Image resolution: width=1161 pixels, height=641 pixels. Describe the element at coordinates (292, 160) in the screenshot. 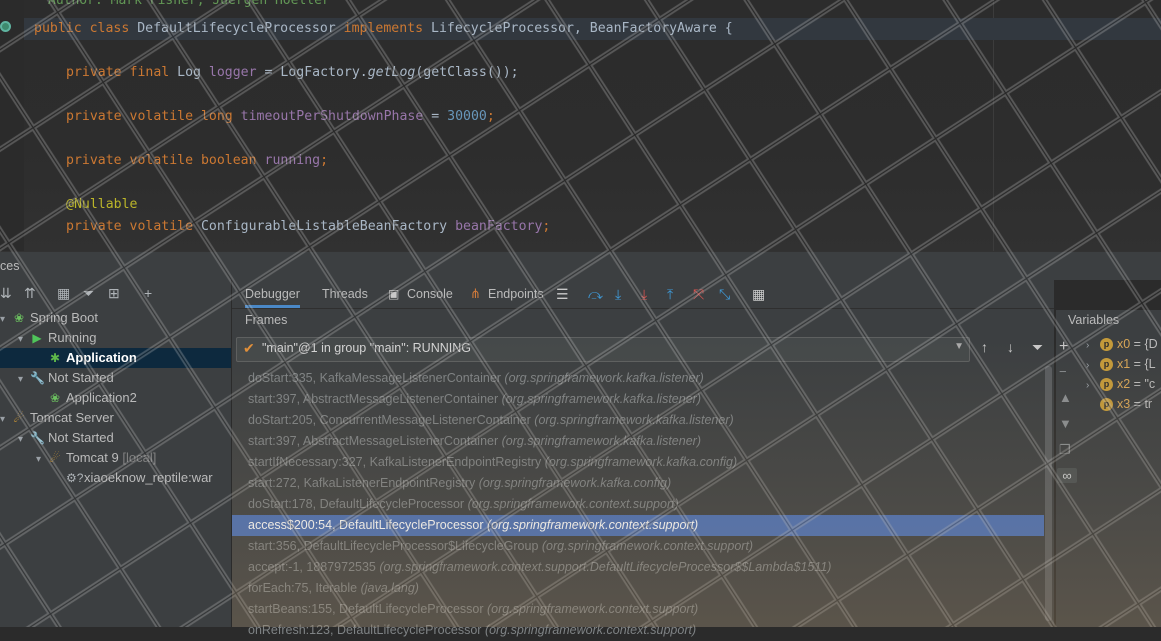

I see `code-token: running` at that location.